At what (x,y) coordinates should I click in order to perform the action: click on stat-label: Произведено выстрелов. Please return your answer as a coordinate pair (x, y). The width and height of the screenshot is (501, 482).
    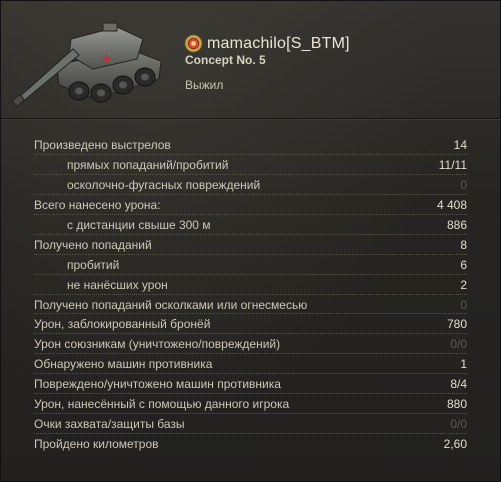
    Looking at the image, I should click on (102, 145).